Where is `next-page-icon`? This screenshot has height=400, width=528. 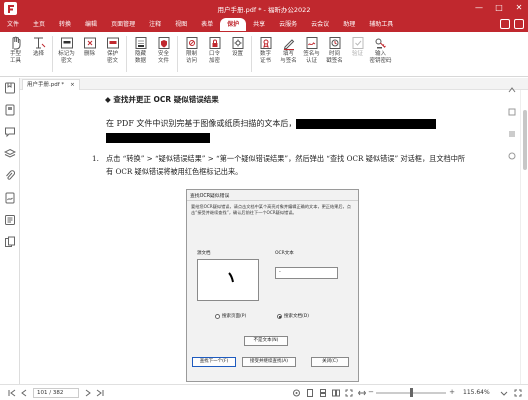
next-page-icon is located at coordinates (88, 393).